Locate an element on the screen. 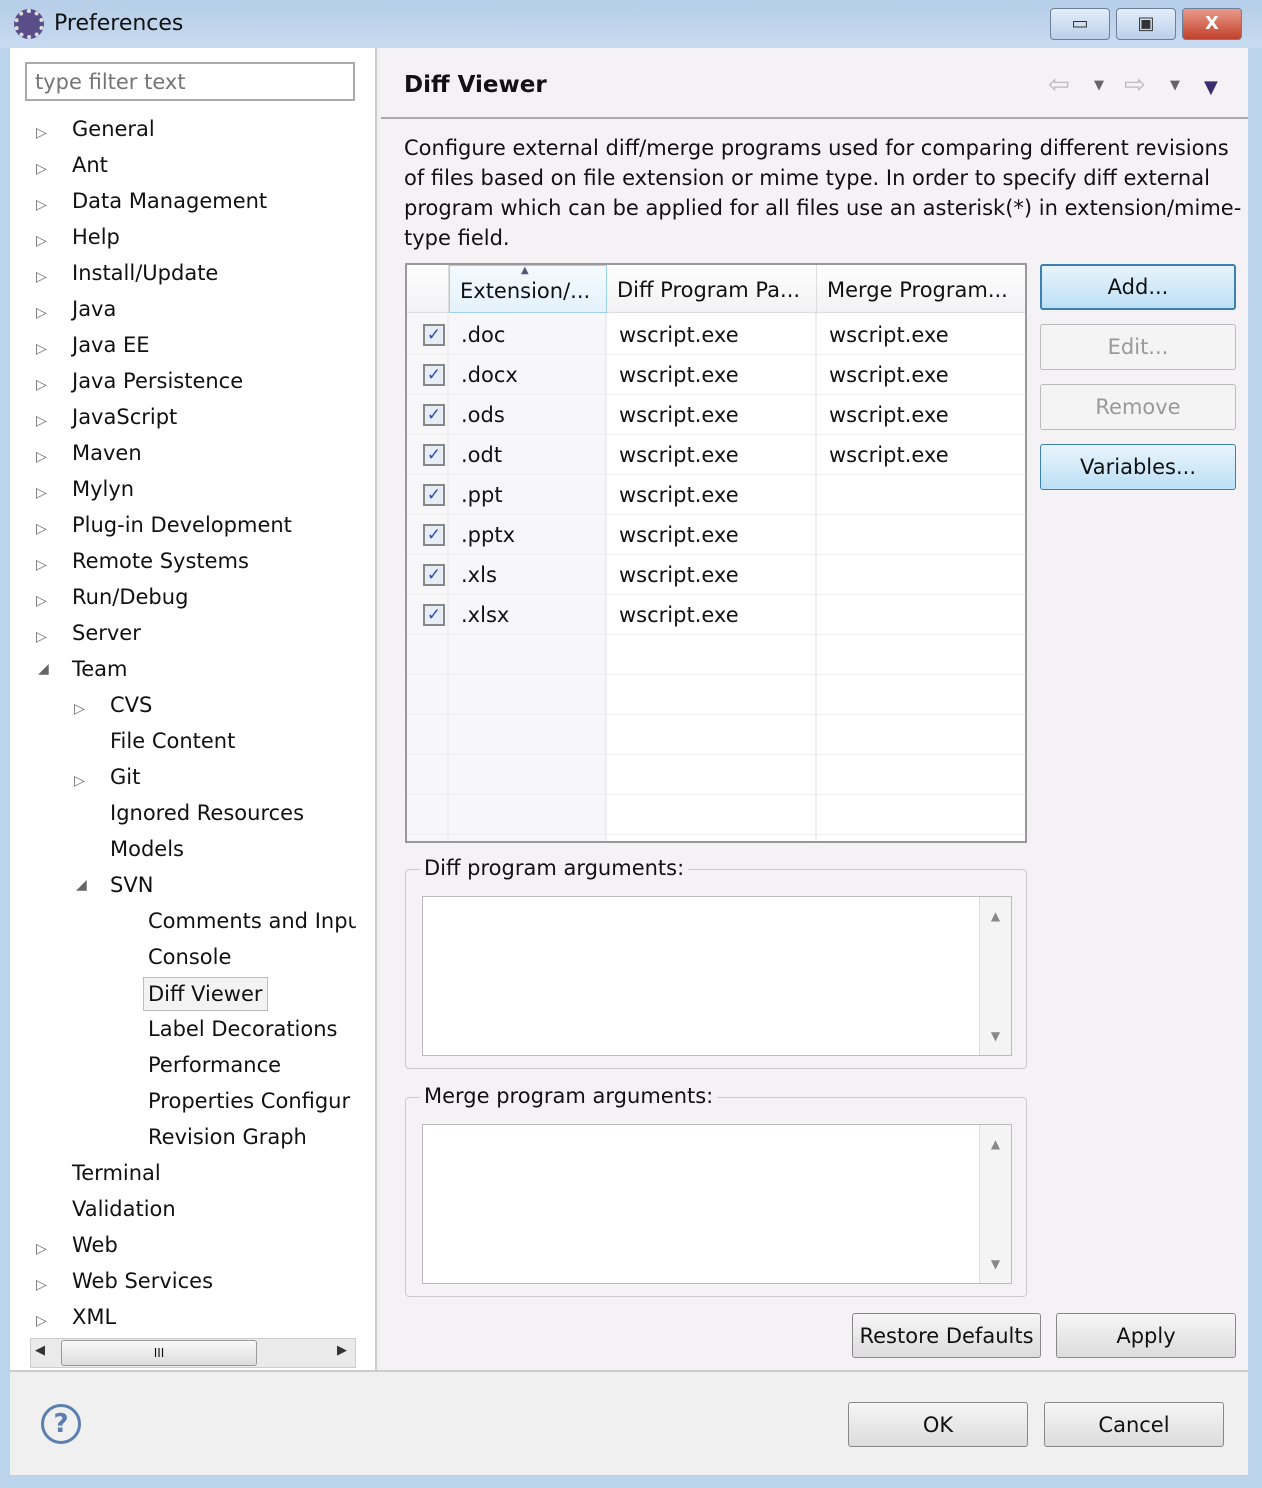 Image resolution: width=1262 pixels, height=1488 pixels. minimize-button: ▭ is located at coordinates (1080, 24).